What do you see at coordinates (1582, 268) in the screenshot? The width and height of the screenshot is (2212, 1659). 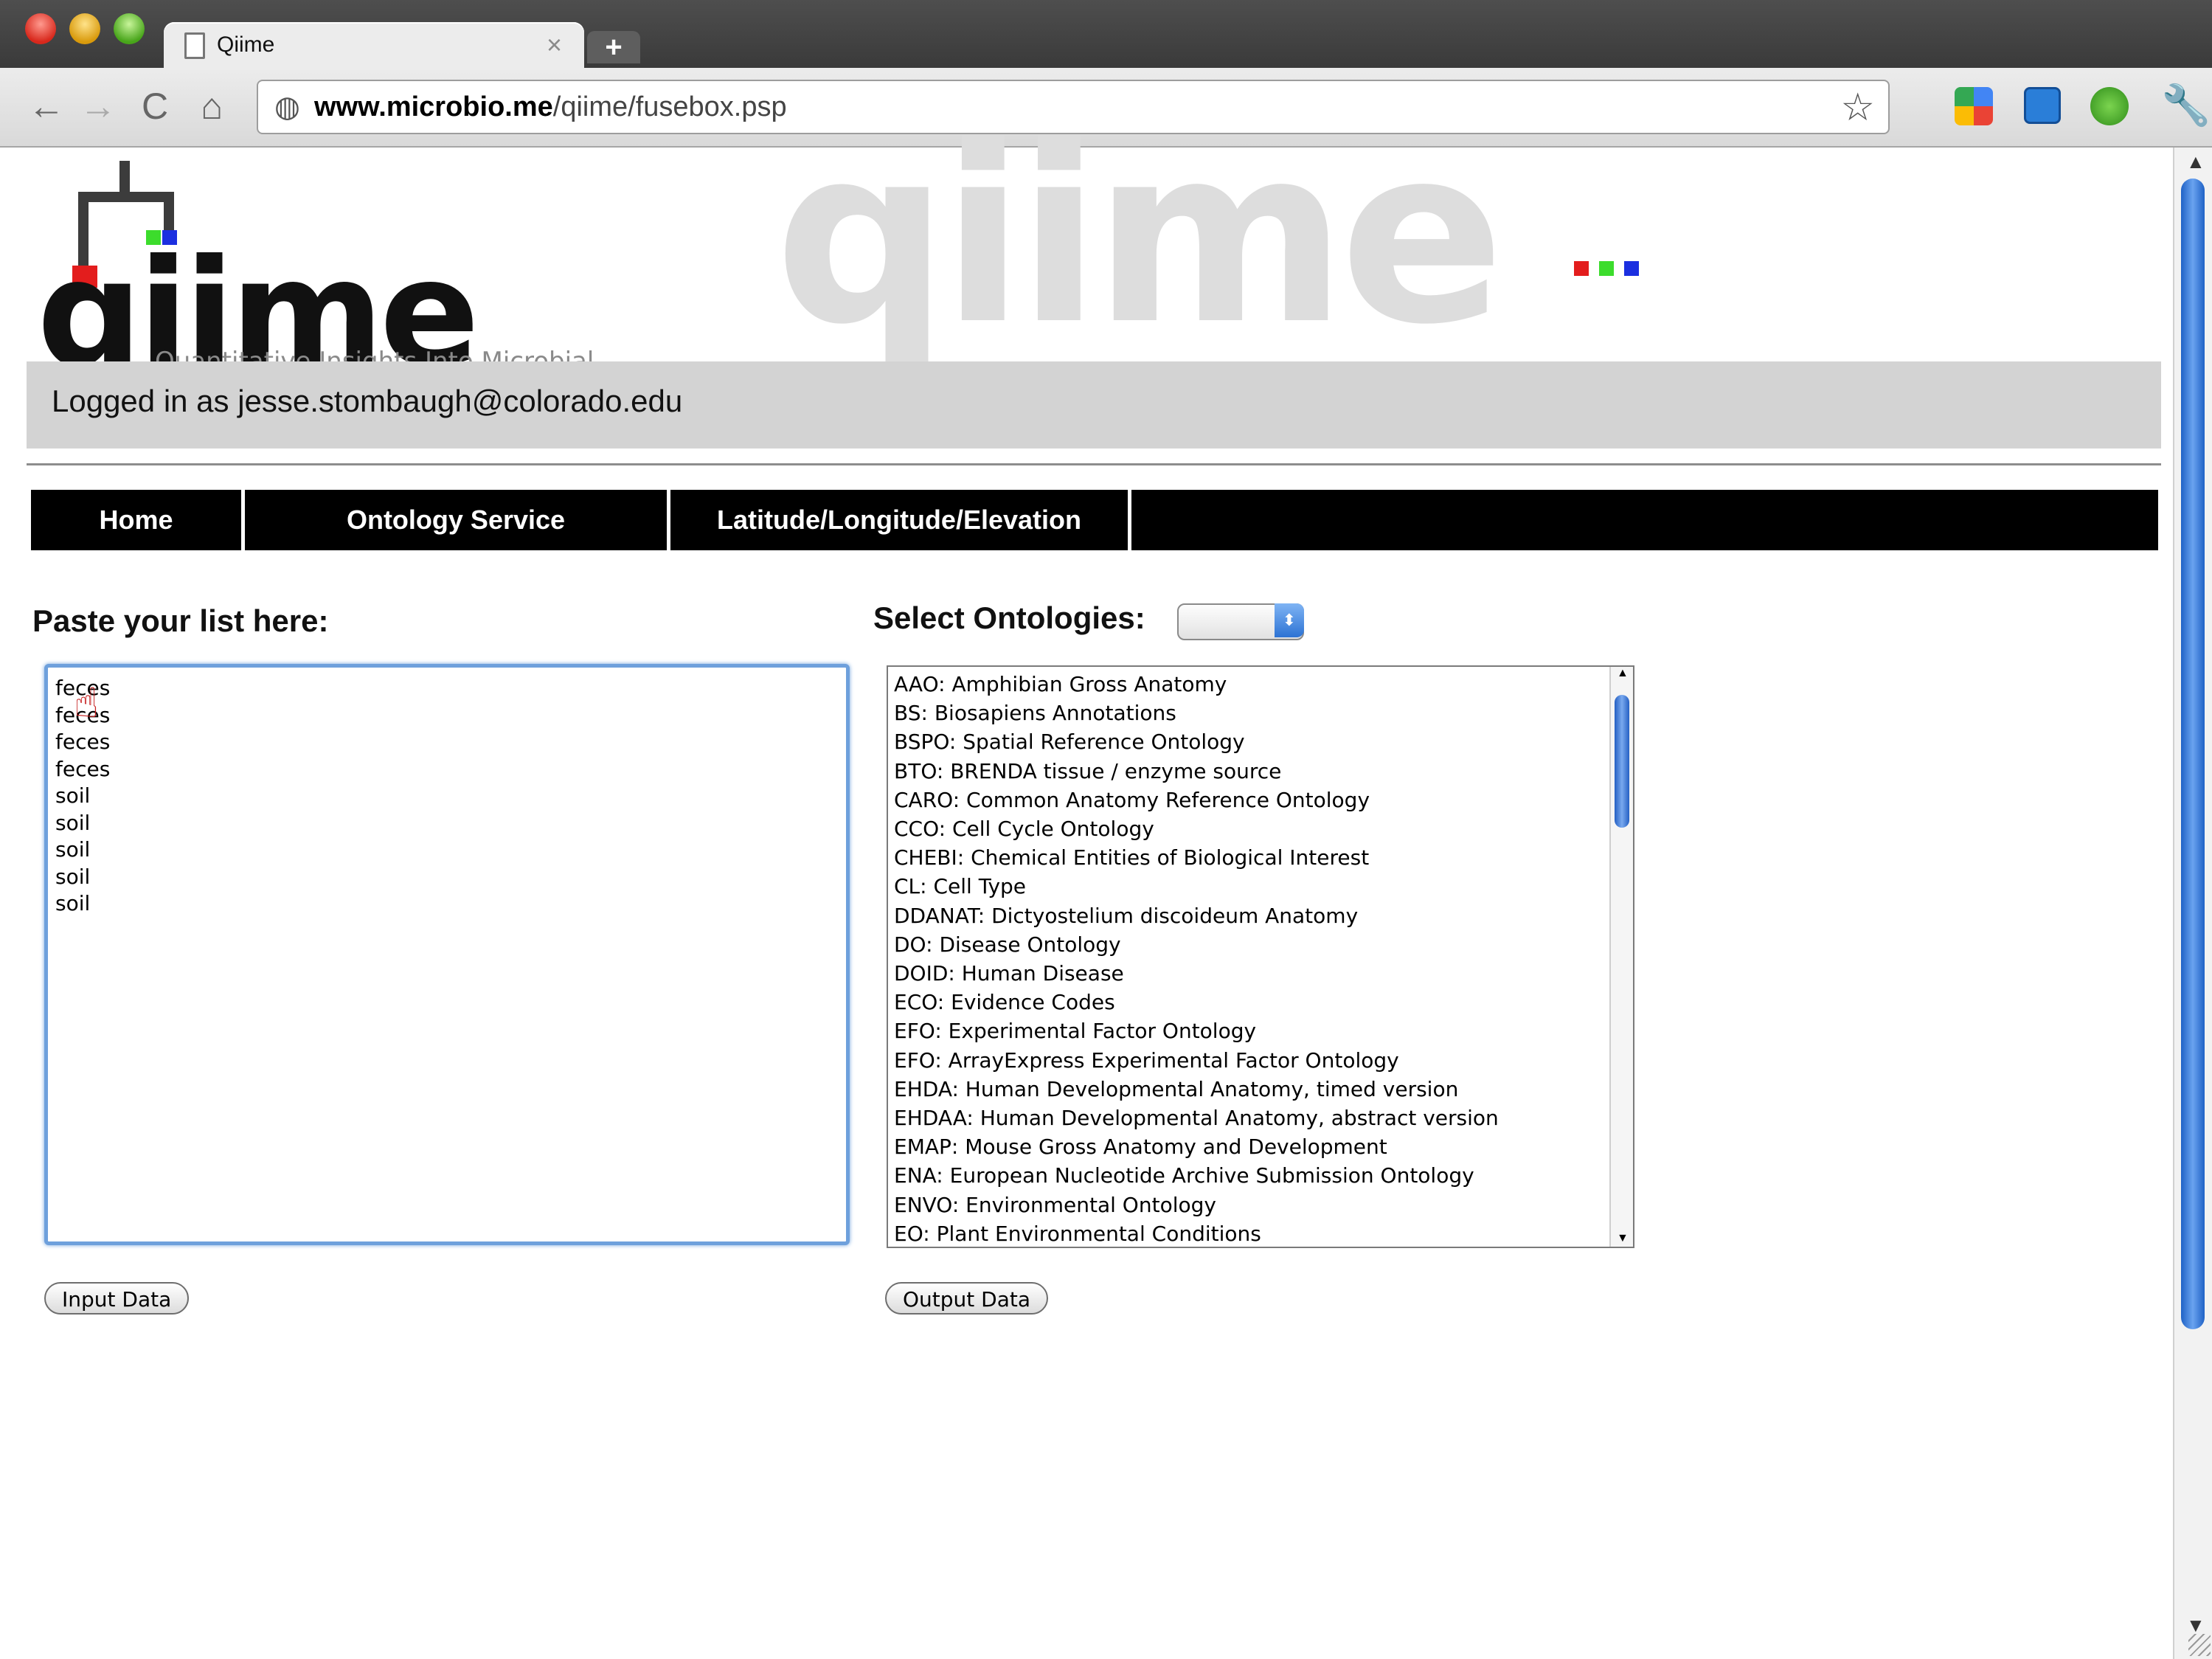 I see `watermark-square-red` at bounding box center [1582, 268].